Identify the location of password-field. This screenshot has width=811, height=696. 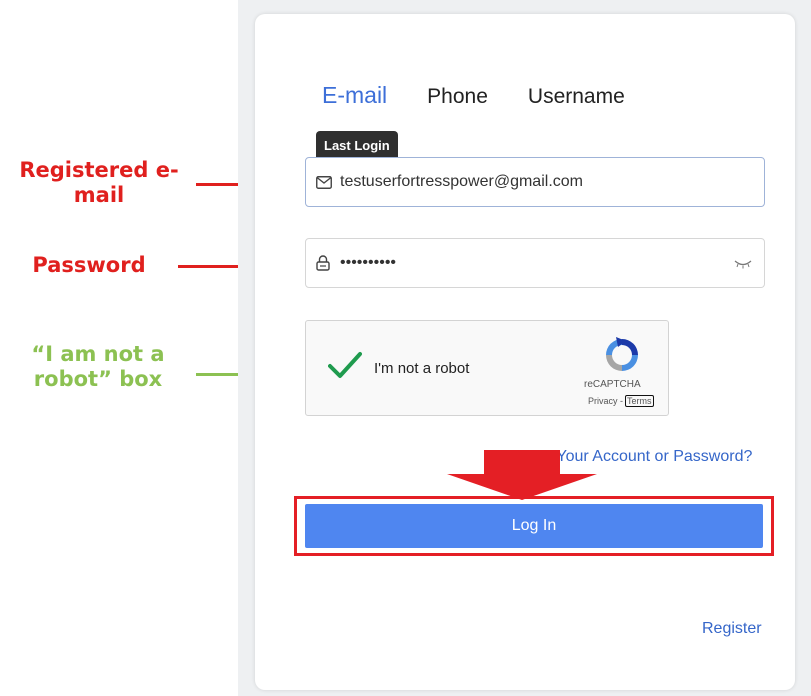
(530, 263).